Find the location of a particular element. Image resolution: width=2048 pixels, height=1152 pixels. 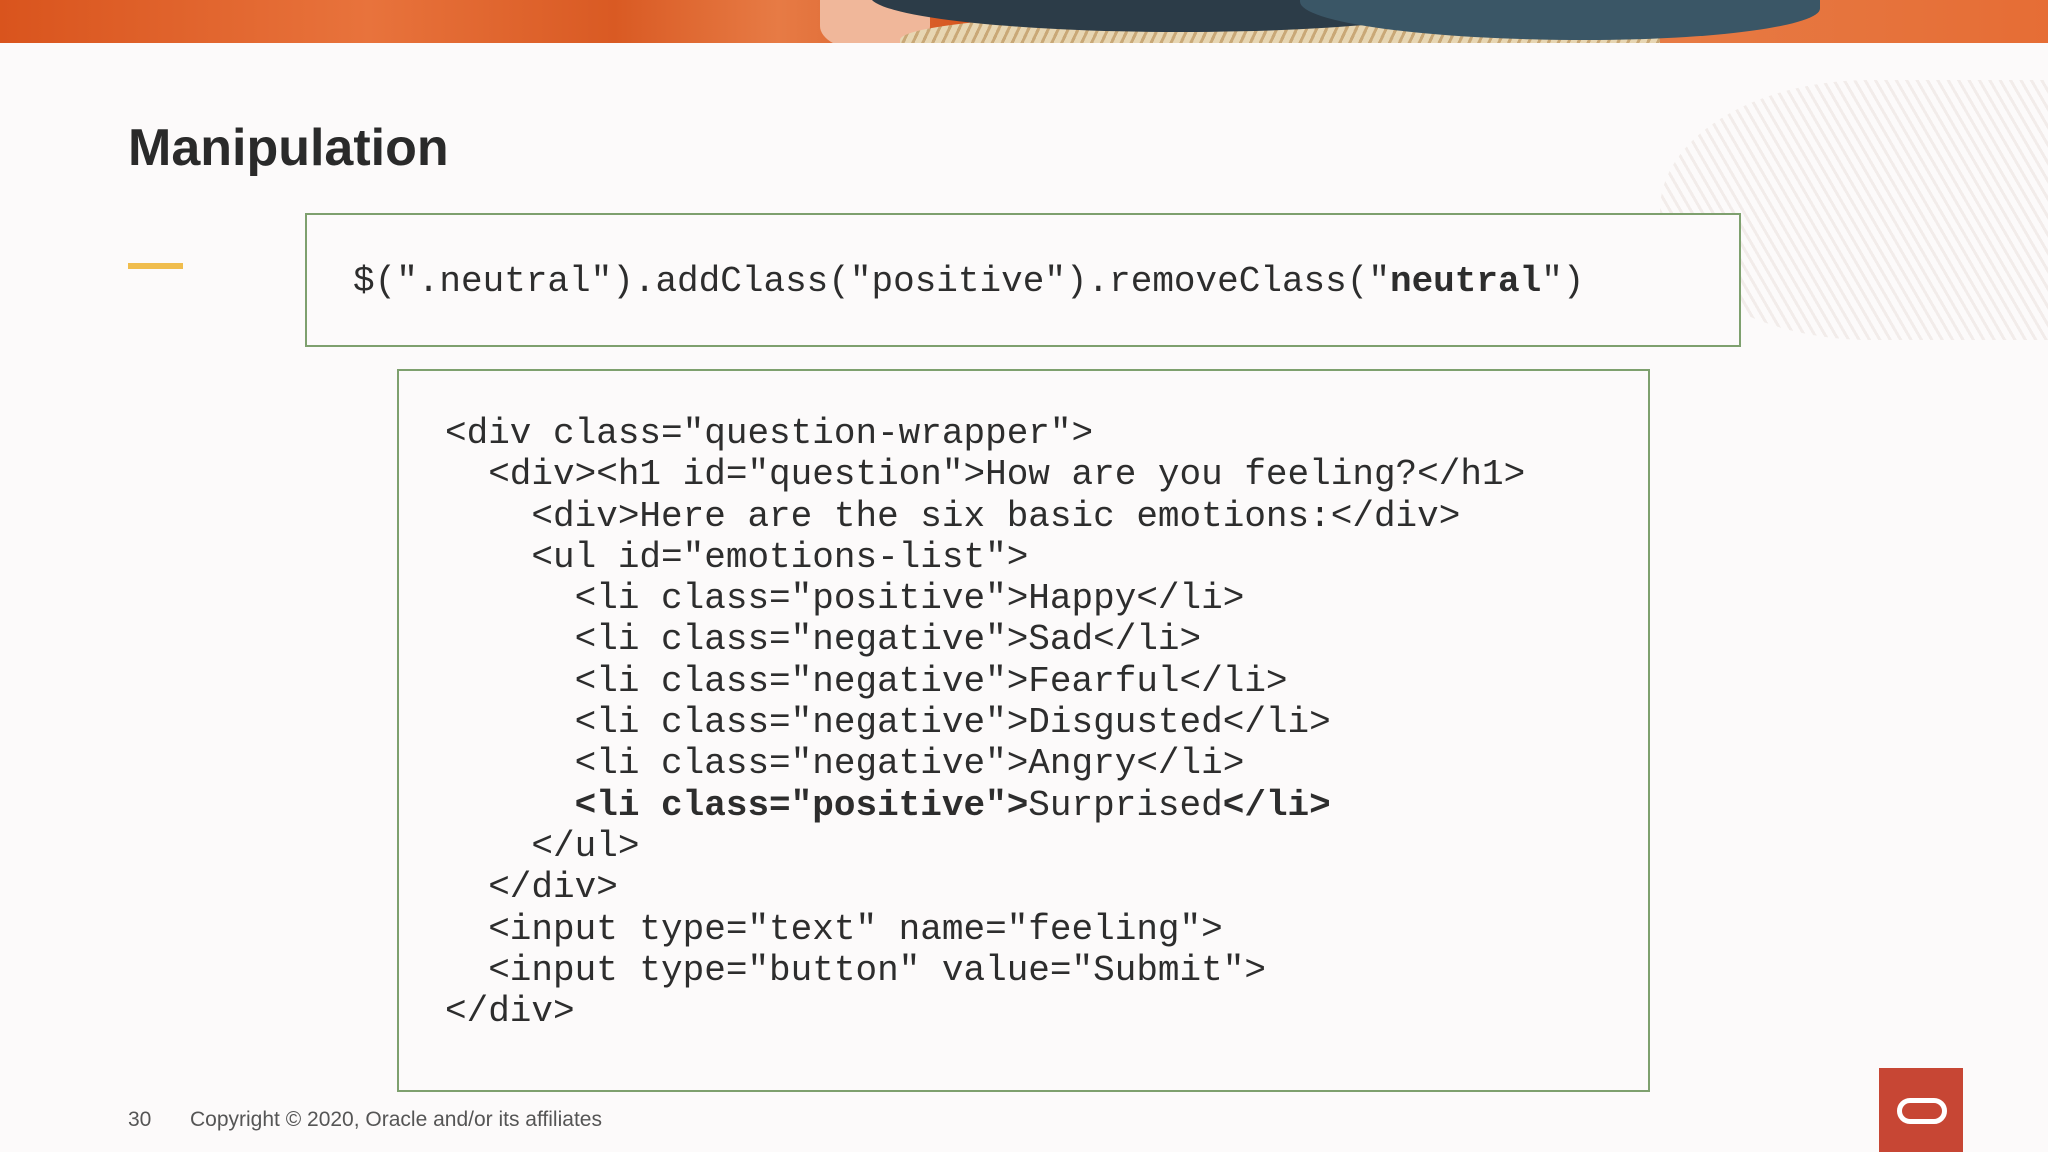

code-text: ") is located at coordinates (1563, 281).